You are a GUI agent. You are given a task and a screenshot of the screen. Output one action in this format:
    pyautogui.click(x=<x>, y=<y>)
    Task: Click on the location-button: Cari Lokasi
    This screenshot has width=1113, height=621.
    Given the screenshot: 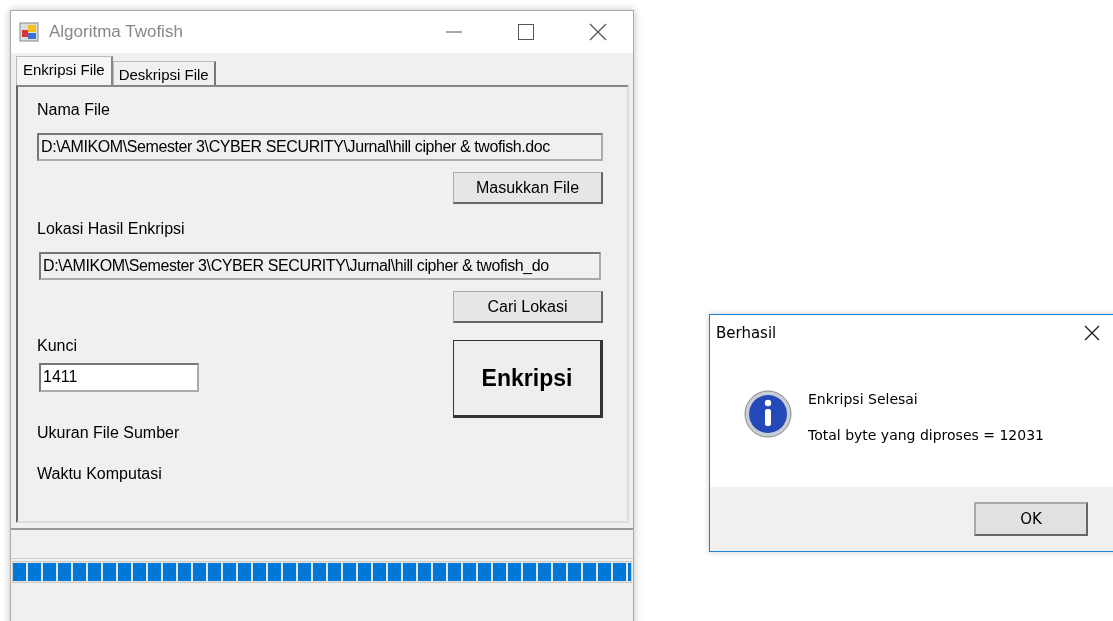 What is the action you would take?
    pyautogui.click(x=528, y=307)
    